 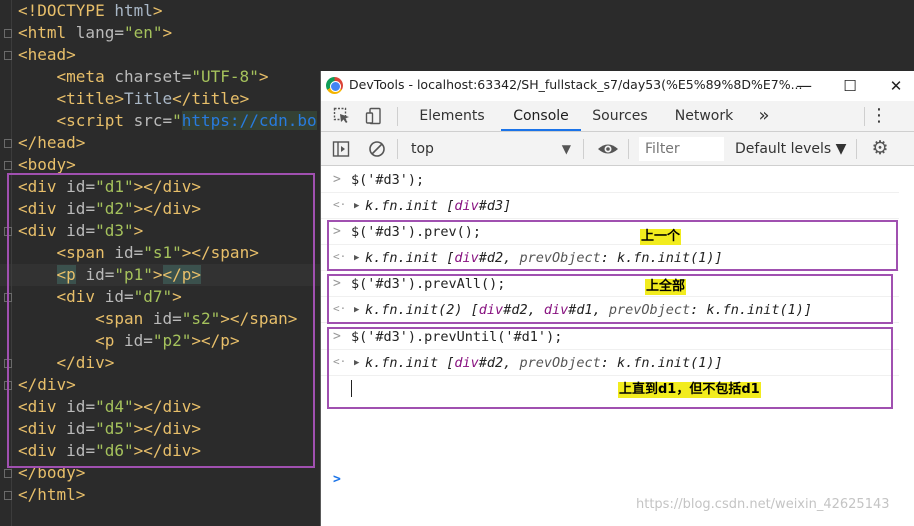 I want to click on prevuntil-annotation-label: 上直到d1，但不包括d1, so click(x=689, y=390).